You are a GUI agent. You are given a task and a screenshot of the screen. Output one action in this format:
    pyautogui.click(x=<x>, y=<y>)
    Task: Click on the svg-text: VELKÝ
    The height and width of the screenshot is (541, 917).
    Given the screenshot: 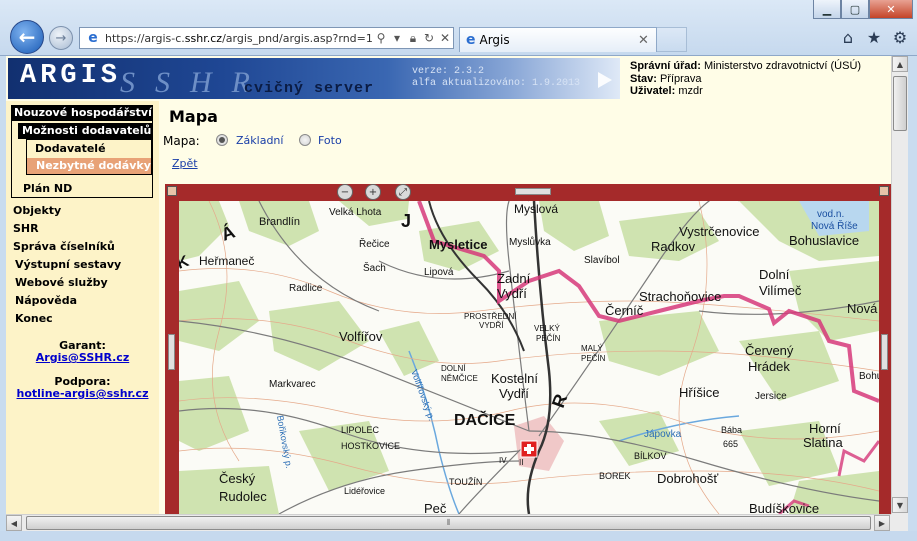 What is the action you would take?
    pyautogui.click(x=547, y=328)
    